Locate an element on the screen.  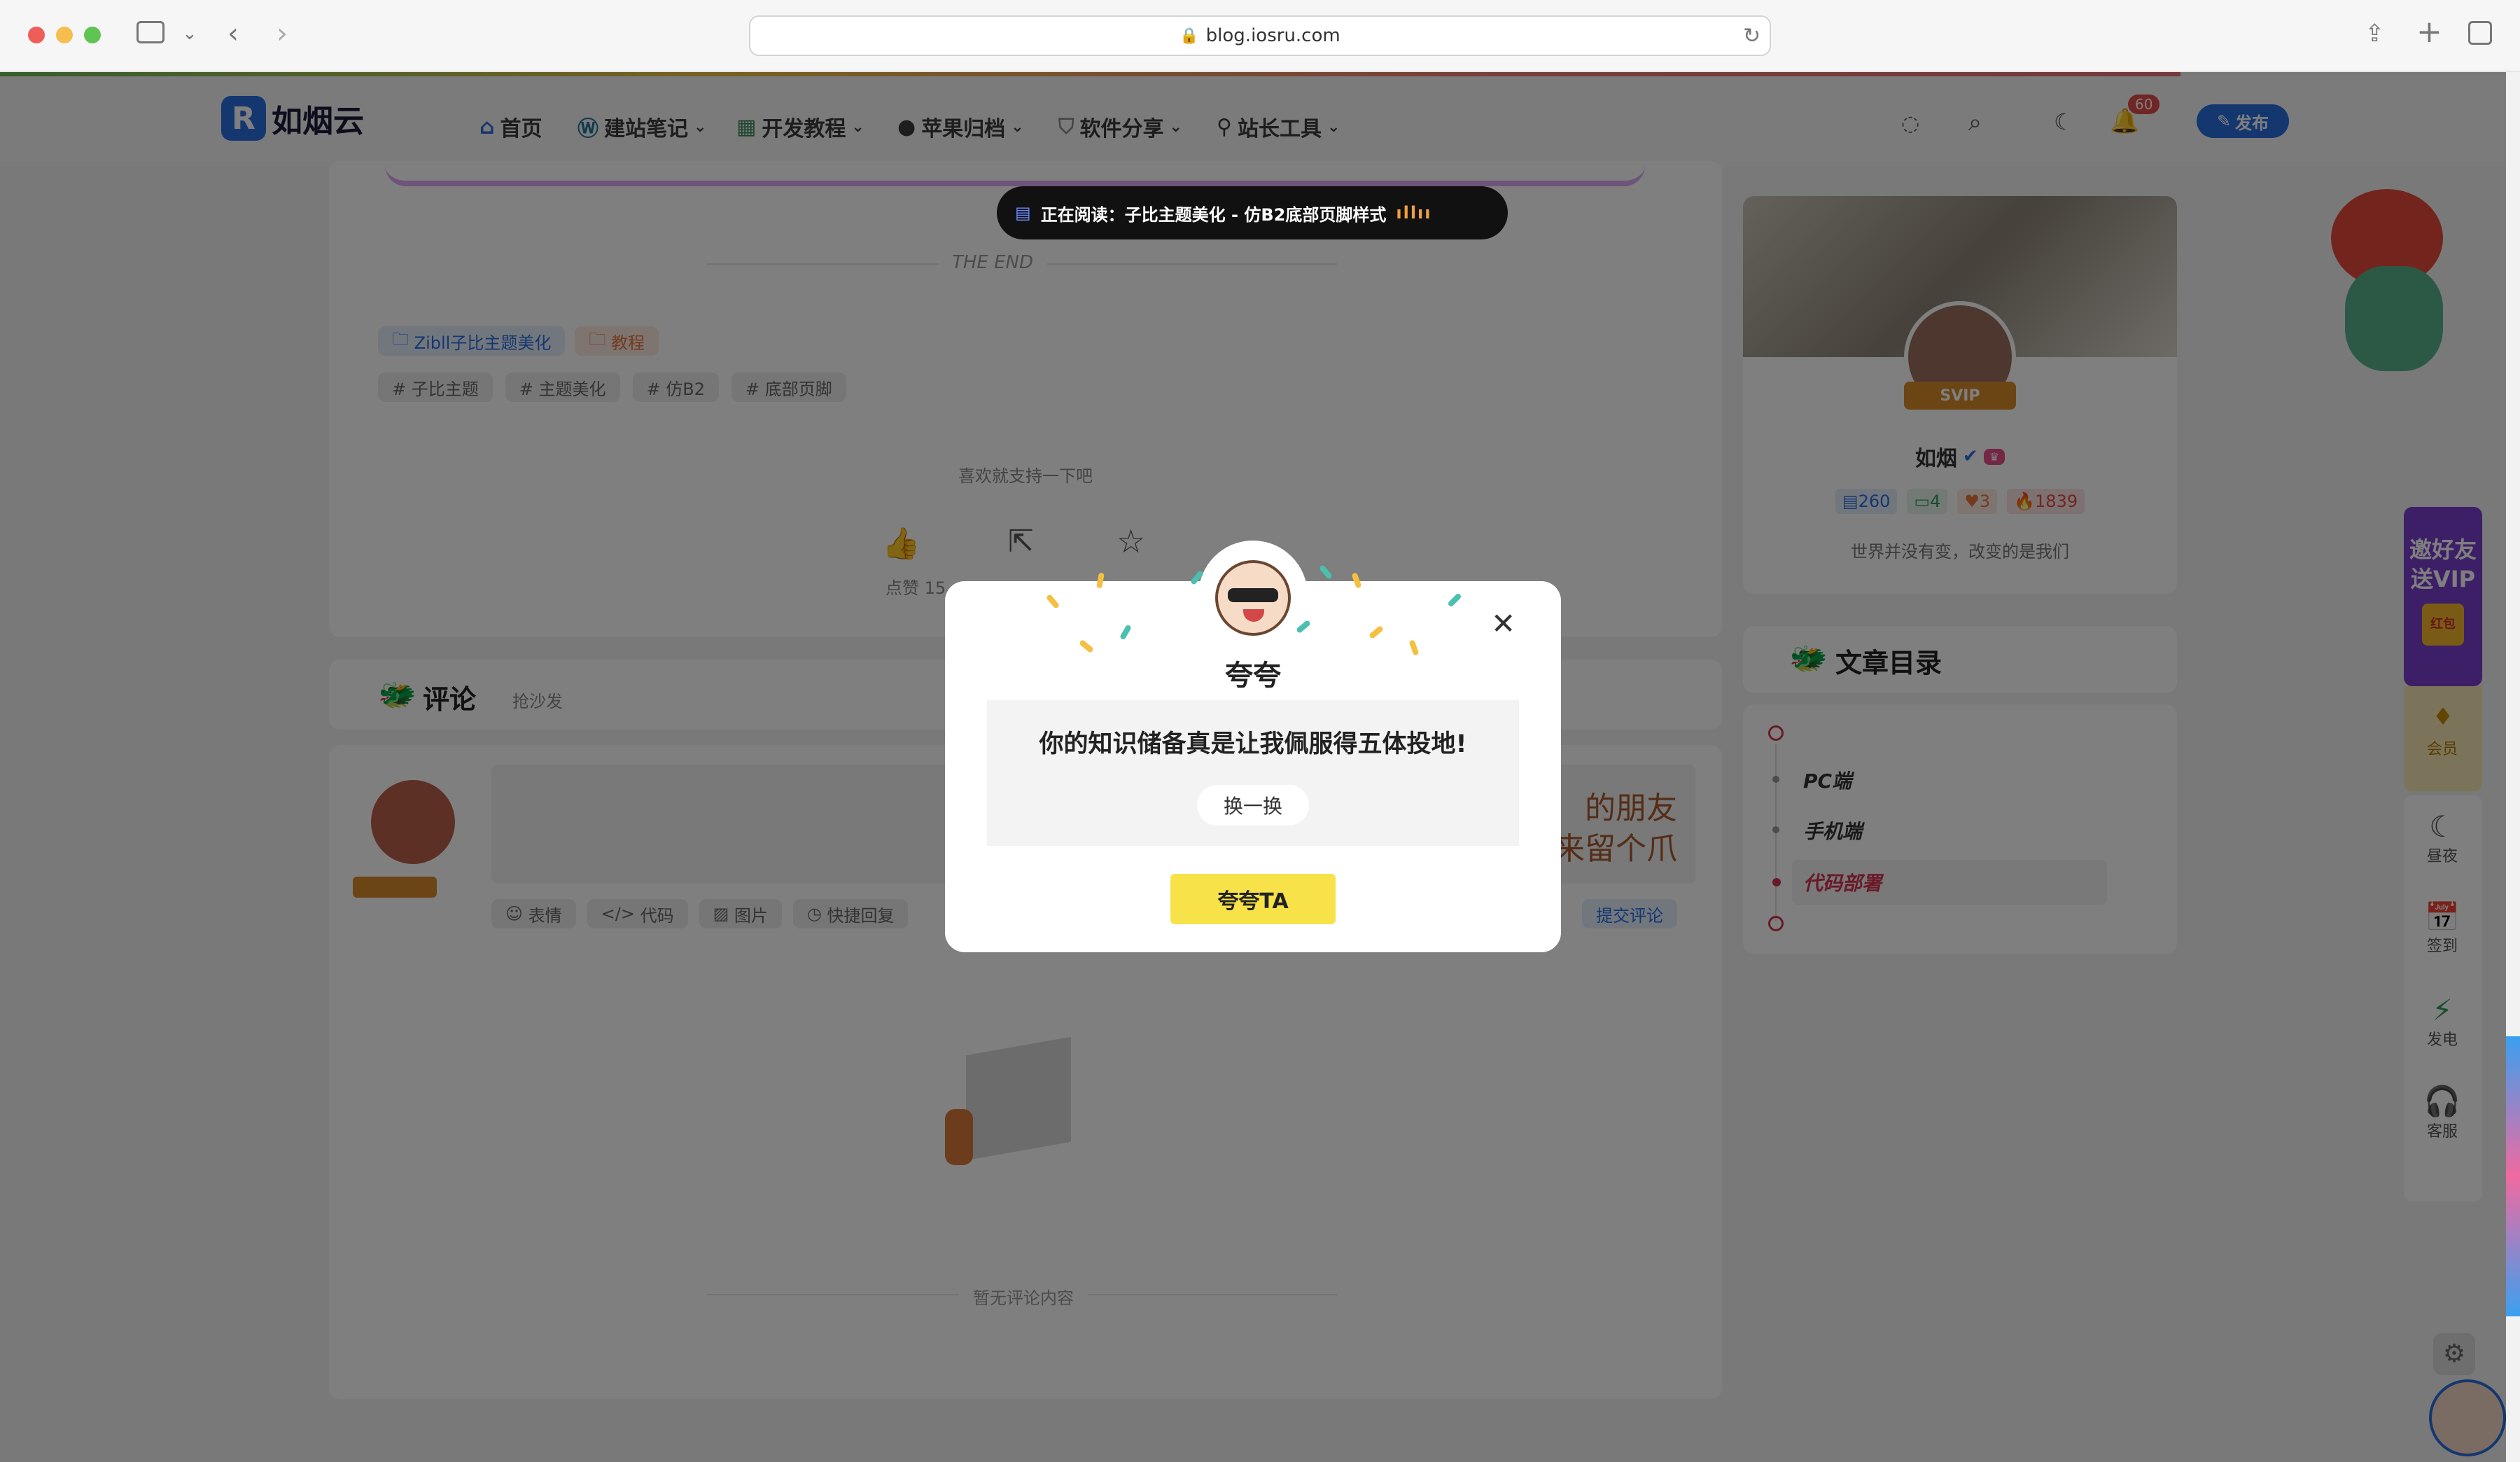
reading-indicator: ▤ 正在阅读：子比主题美化 - 仿B2底部页脚样式 ıllıı is located at coordinates (1252, 212).